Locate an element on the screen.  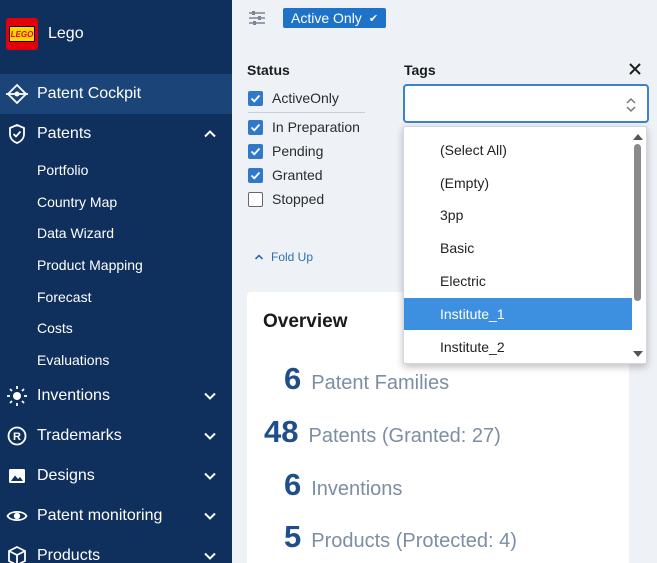
dropdown-scrollbar-thumb is located at coordinates (637, 222).